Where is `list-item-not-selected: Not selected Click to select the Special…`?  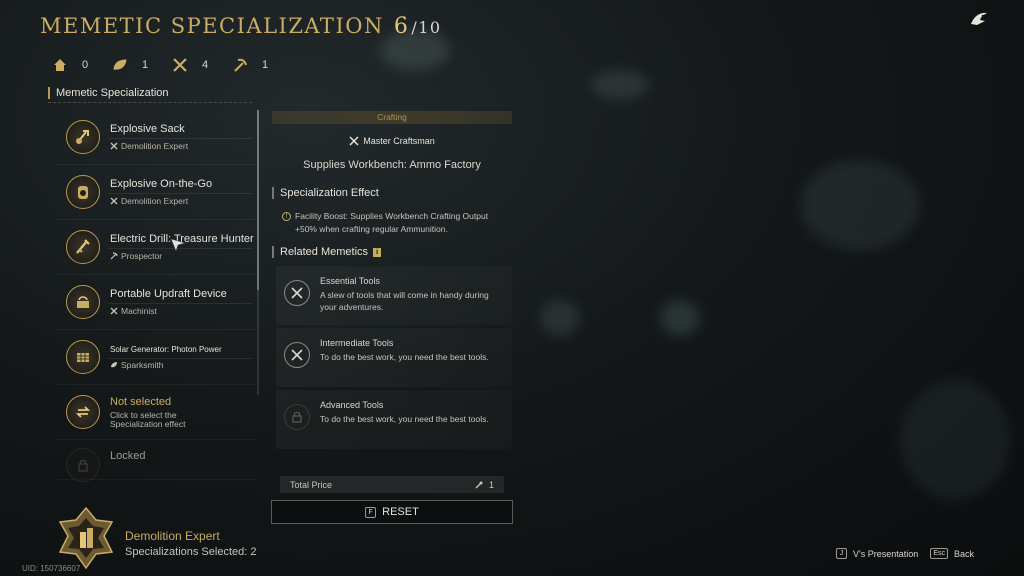 list-item-not-selected: Not selected Click to select the Special… is located at coordinates (156, 412).